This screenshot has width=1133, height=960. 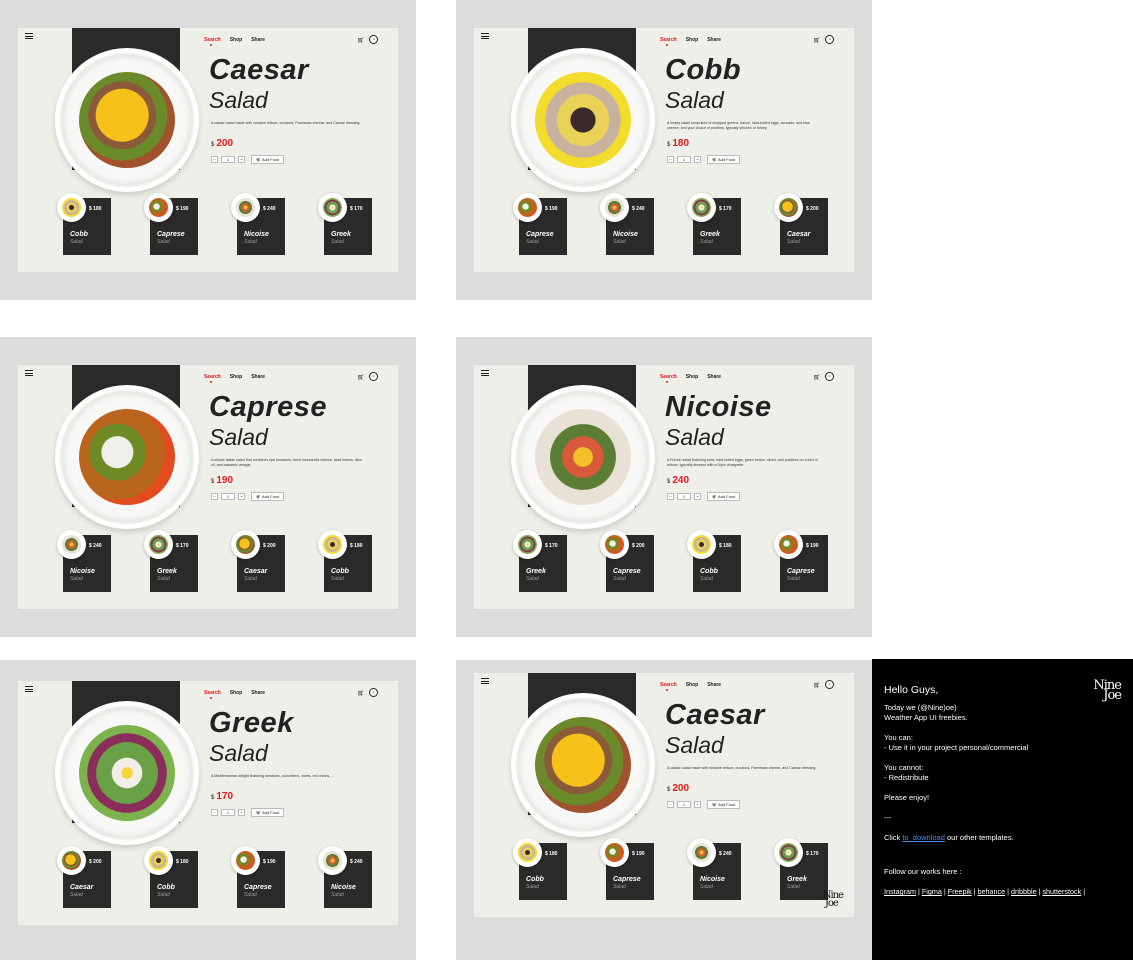 What do you see at coordinates (551, 209) in the screenshot?
I see `thumb-price: $ 190` at bounding box center [551, 209].